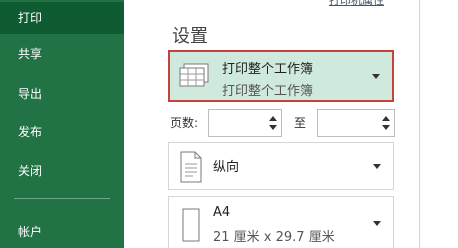  I want to click on print-scope-title: 打印整个工作簿, so click(268, 69).